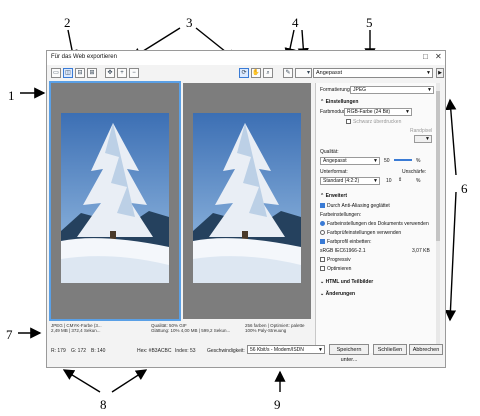 The width and height of the screenshot is (480, 416). Describe the element at coordinates (98, 351) in the screenshot. I see `status-b: B: 140` at that location.